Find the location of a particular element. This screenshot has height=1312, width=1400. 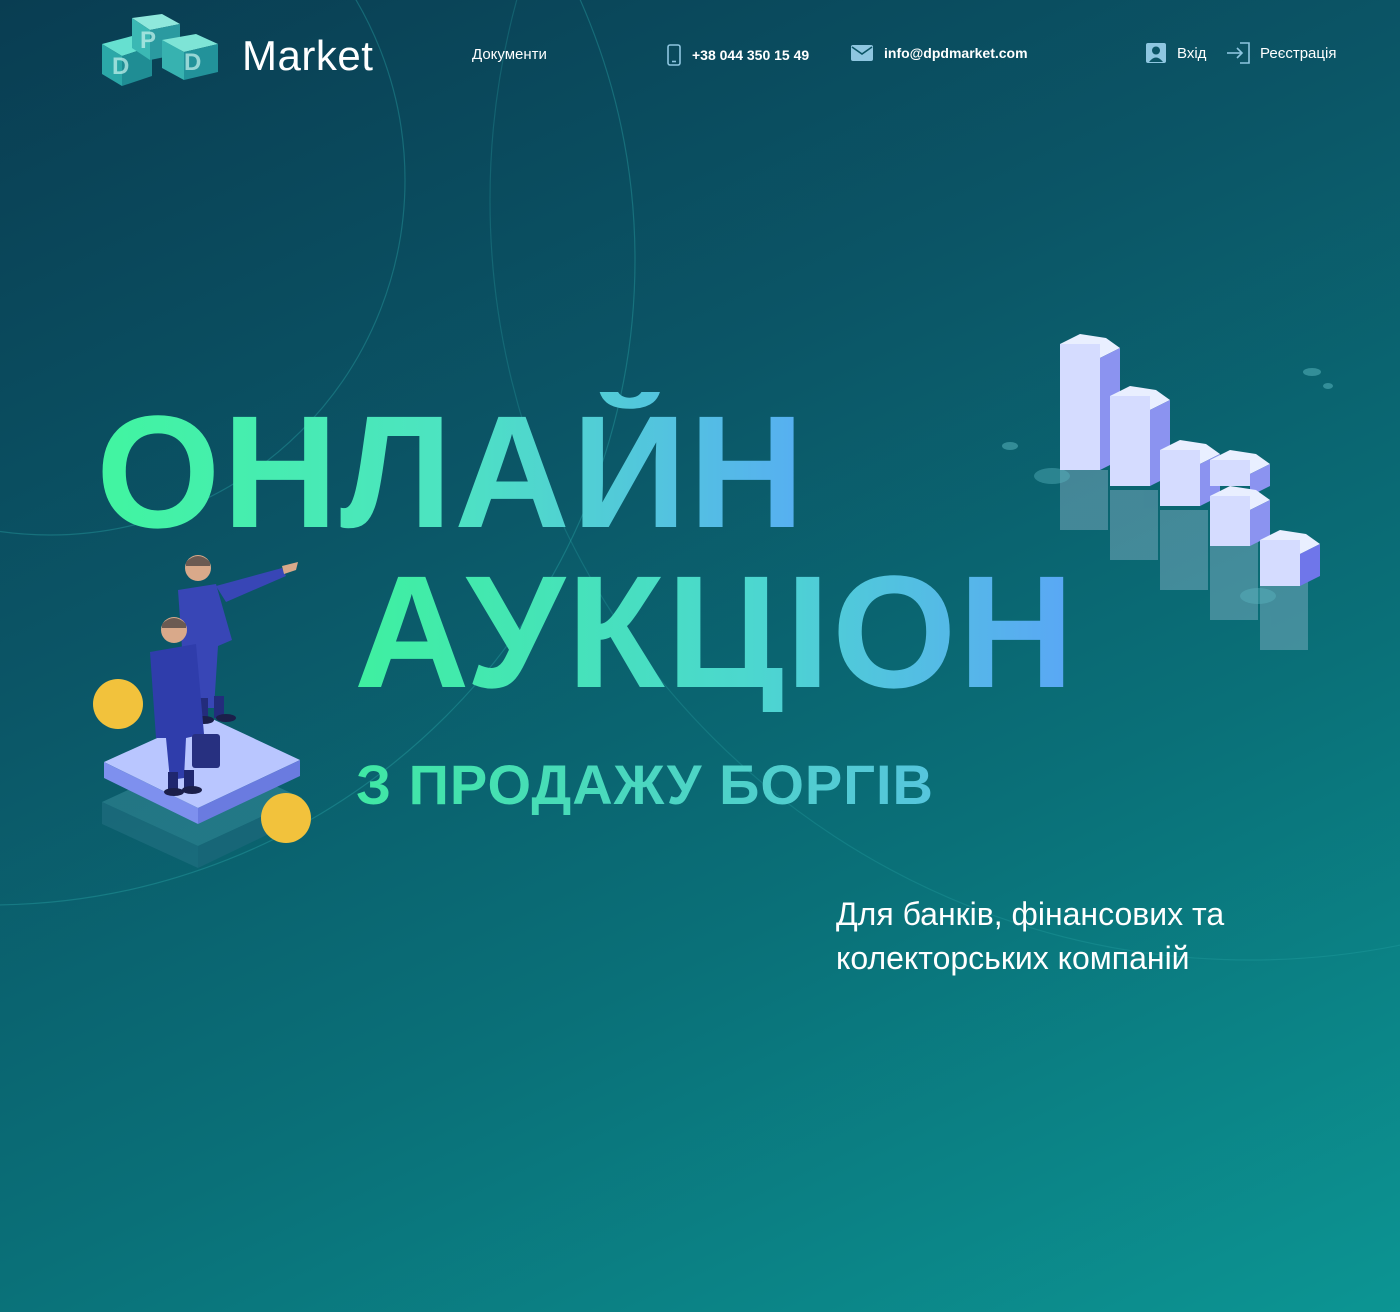

phone-contact: +38 044 350 15 49 is located at coordinates (737, 55).